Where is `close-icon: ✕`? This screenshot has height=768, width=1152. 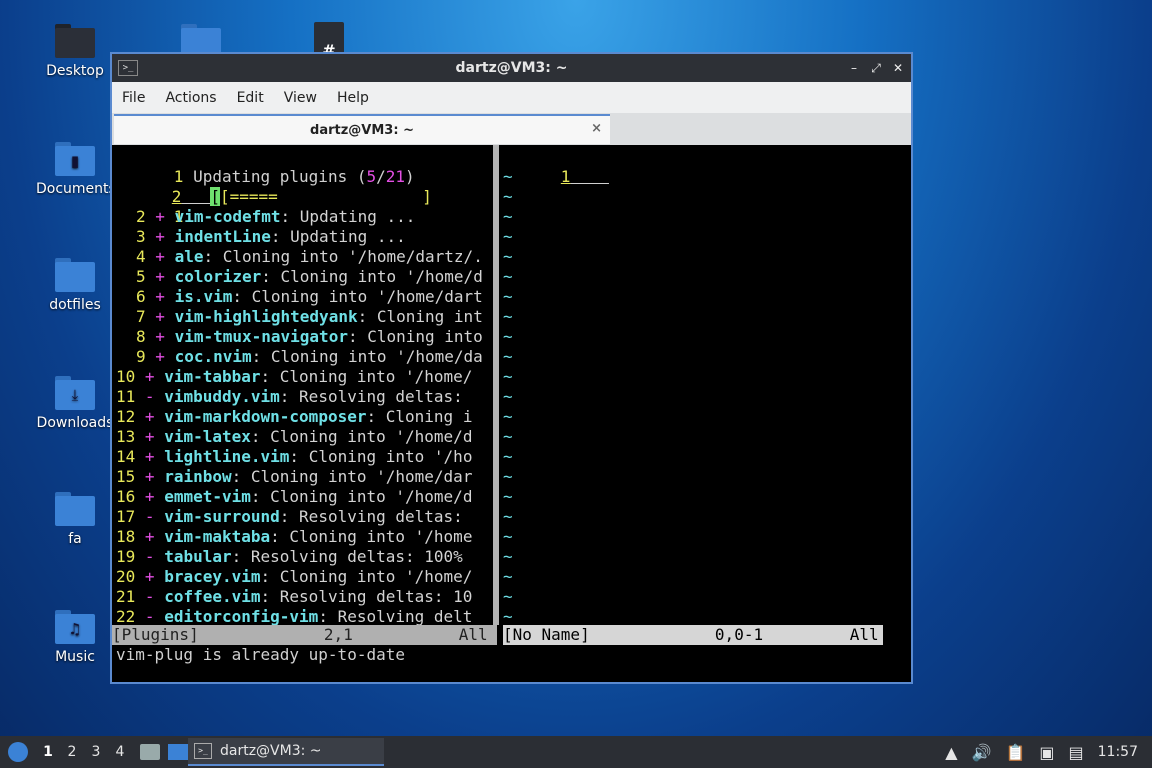
close-icon: ✕ is located at coordinates (898, 68).